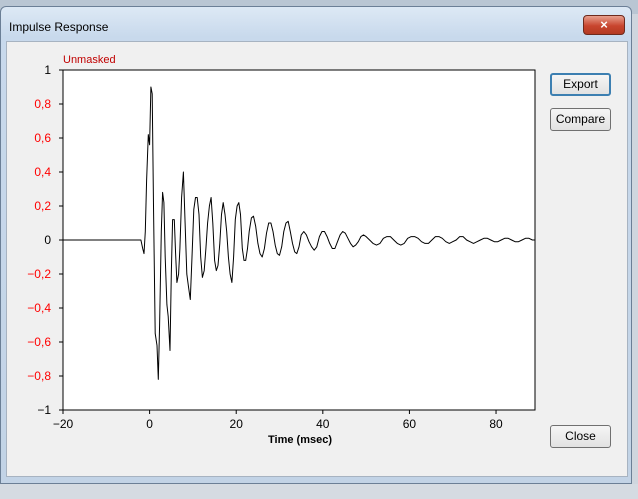  I want to click on close-button: Close, so click(580, 436).